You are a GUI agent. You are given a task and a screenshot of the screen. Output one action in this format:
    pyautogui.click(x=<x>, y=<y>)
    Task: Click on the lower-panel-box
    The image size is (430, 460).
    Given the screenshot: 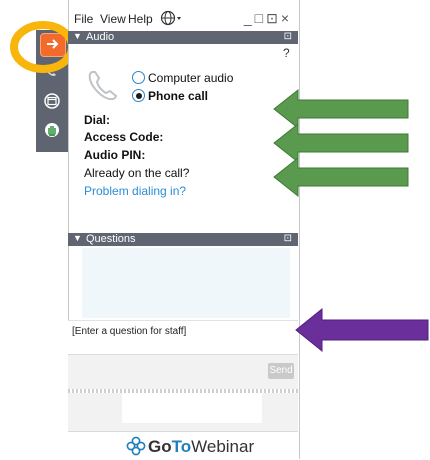 What is the action you would take?
    pyautogui.click(x=192, y=408)
    